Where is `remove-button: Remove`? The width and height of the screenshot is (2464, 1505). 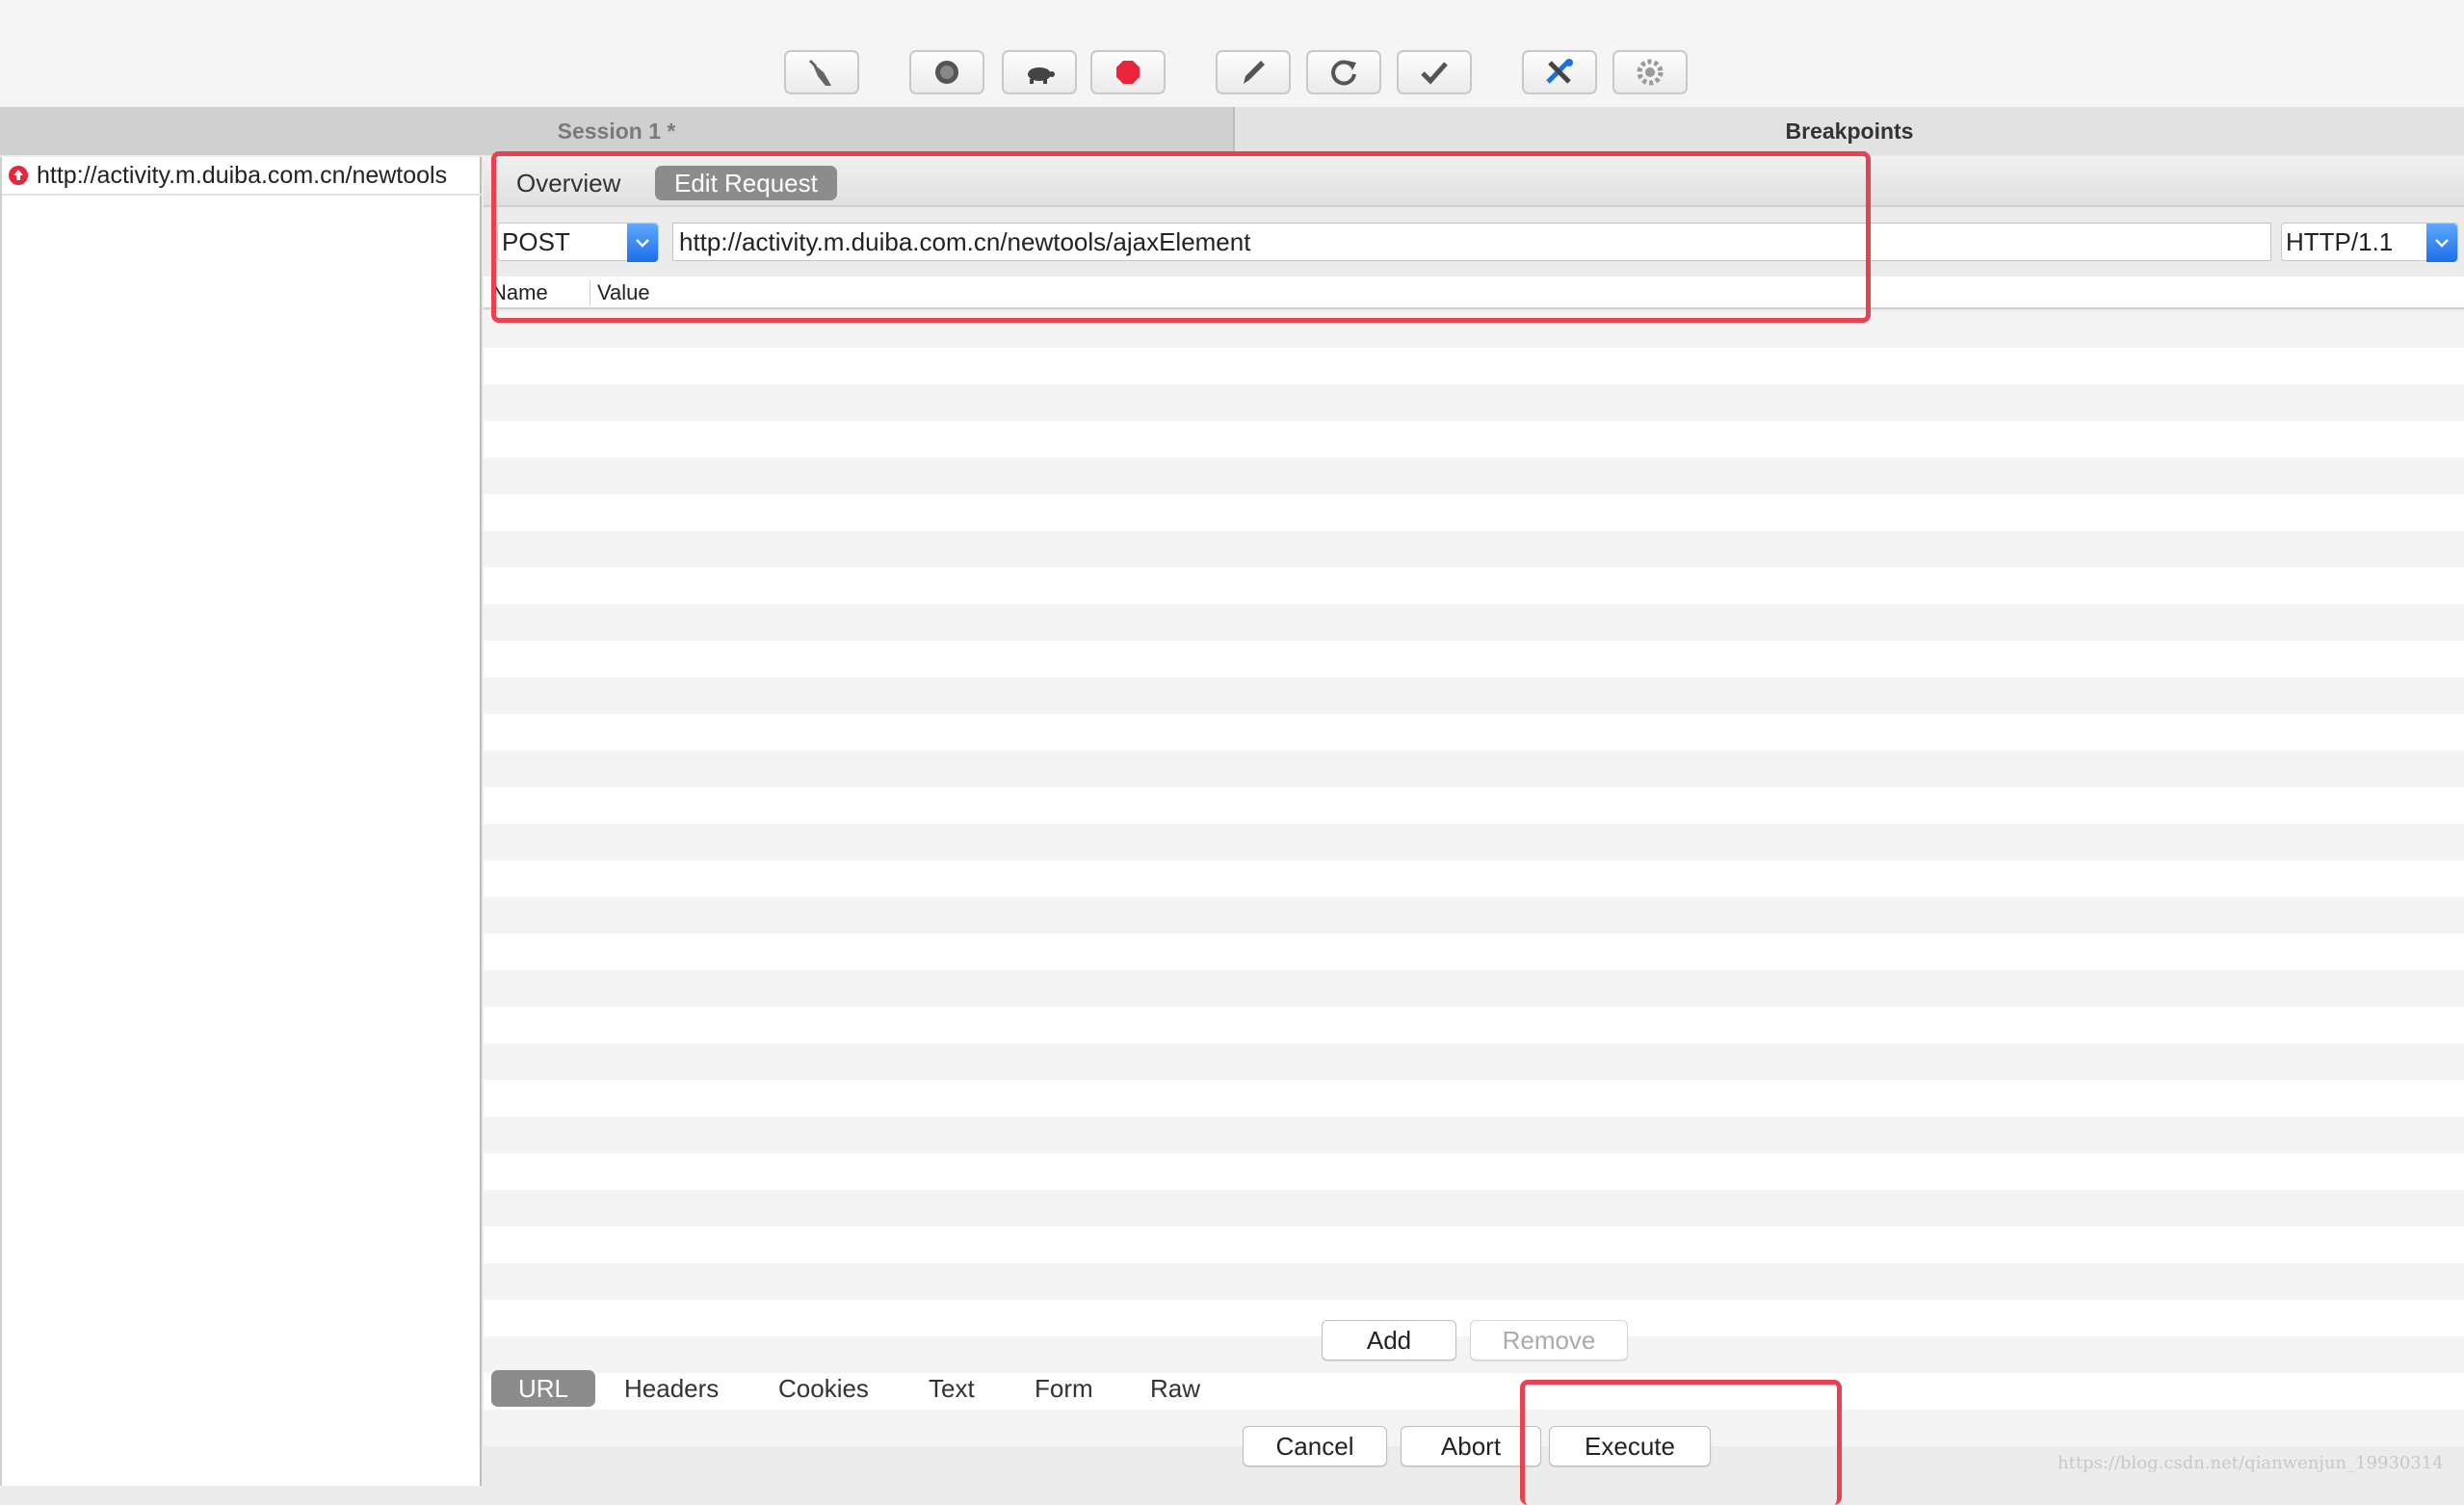
remove-button: Remove is located at coordinates (1549, 1340).